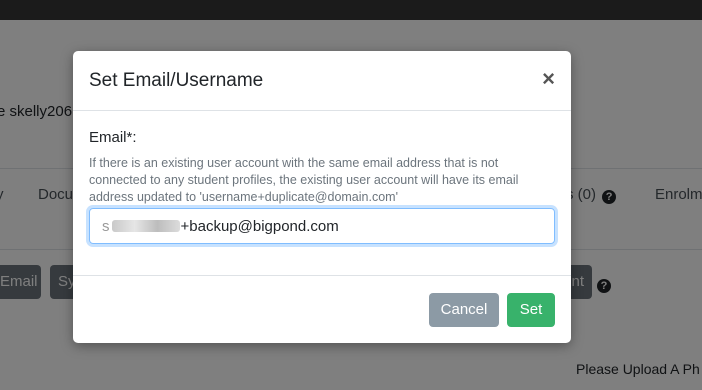 The image size is (702, 390). I want to click on modal-title: Set Email/Username, so click(176, 80).